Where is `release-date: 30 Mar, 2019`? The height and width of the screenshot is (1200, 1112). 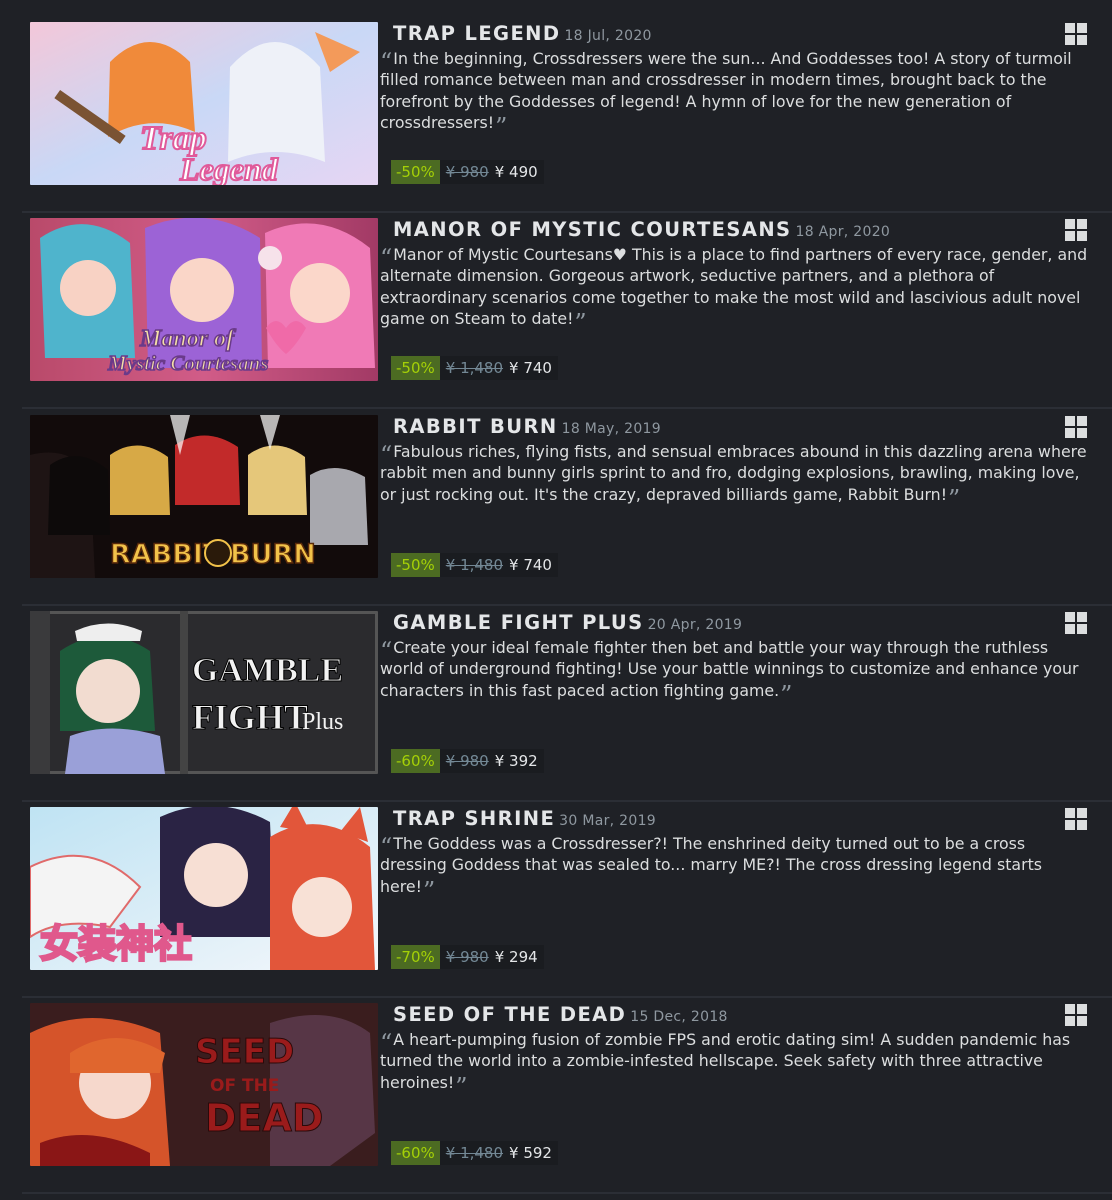 release-date: 30 Mar, 2019 is located at coordinates (607, 821).